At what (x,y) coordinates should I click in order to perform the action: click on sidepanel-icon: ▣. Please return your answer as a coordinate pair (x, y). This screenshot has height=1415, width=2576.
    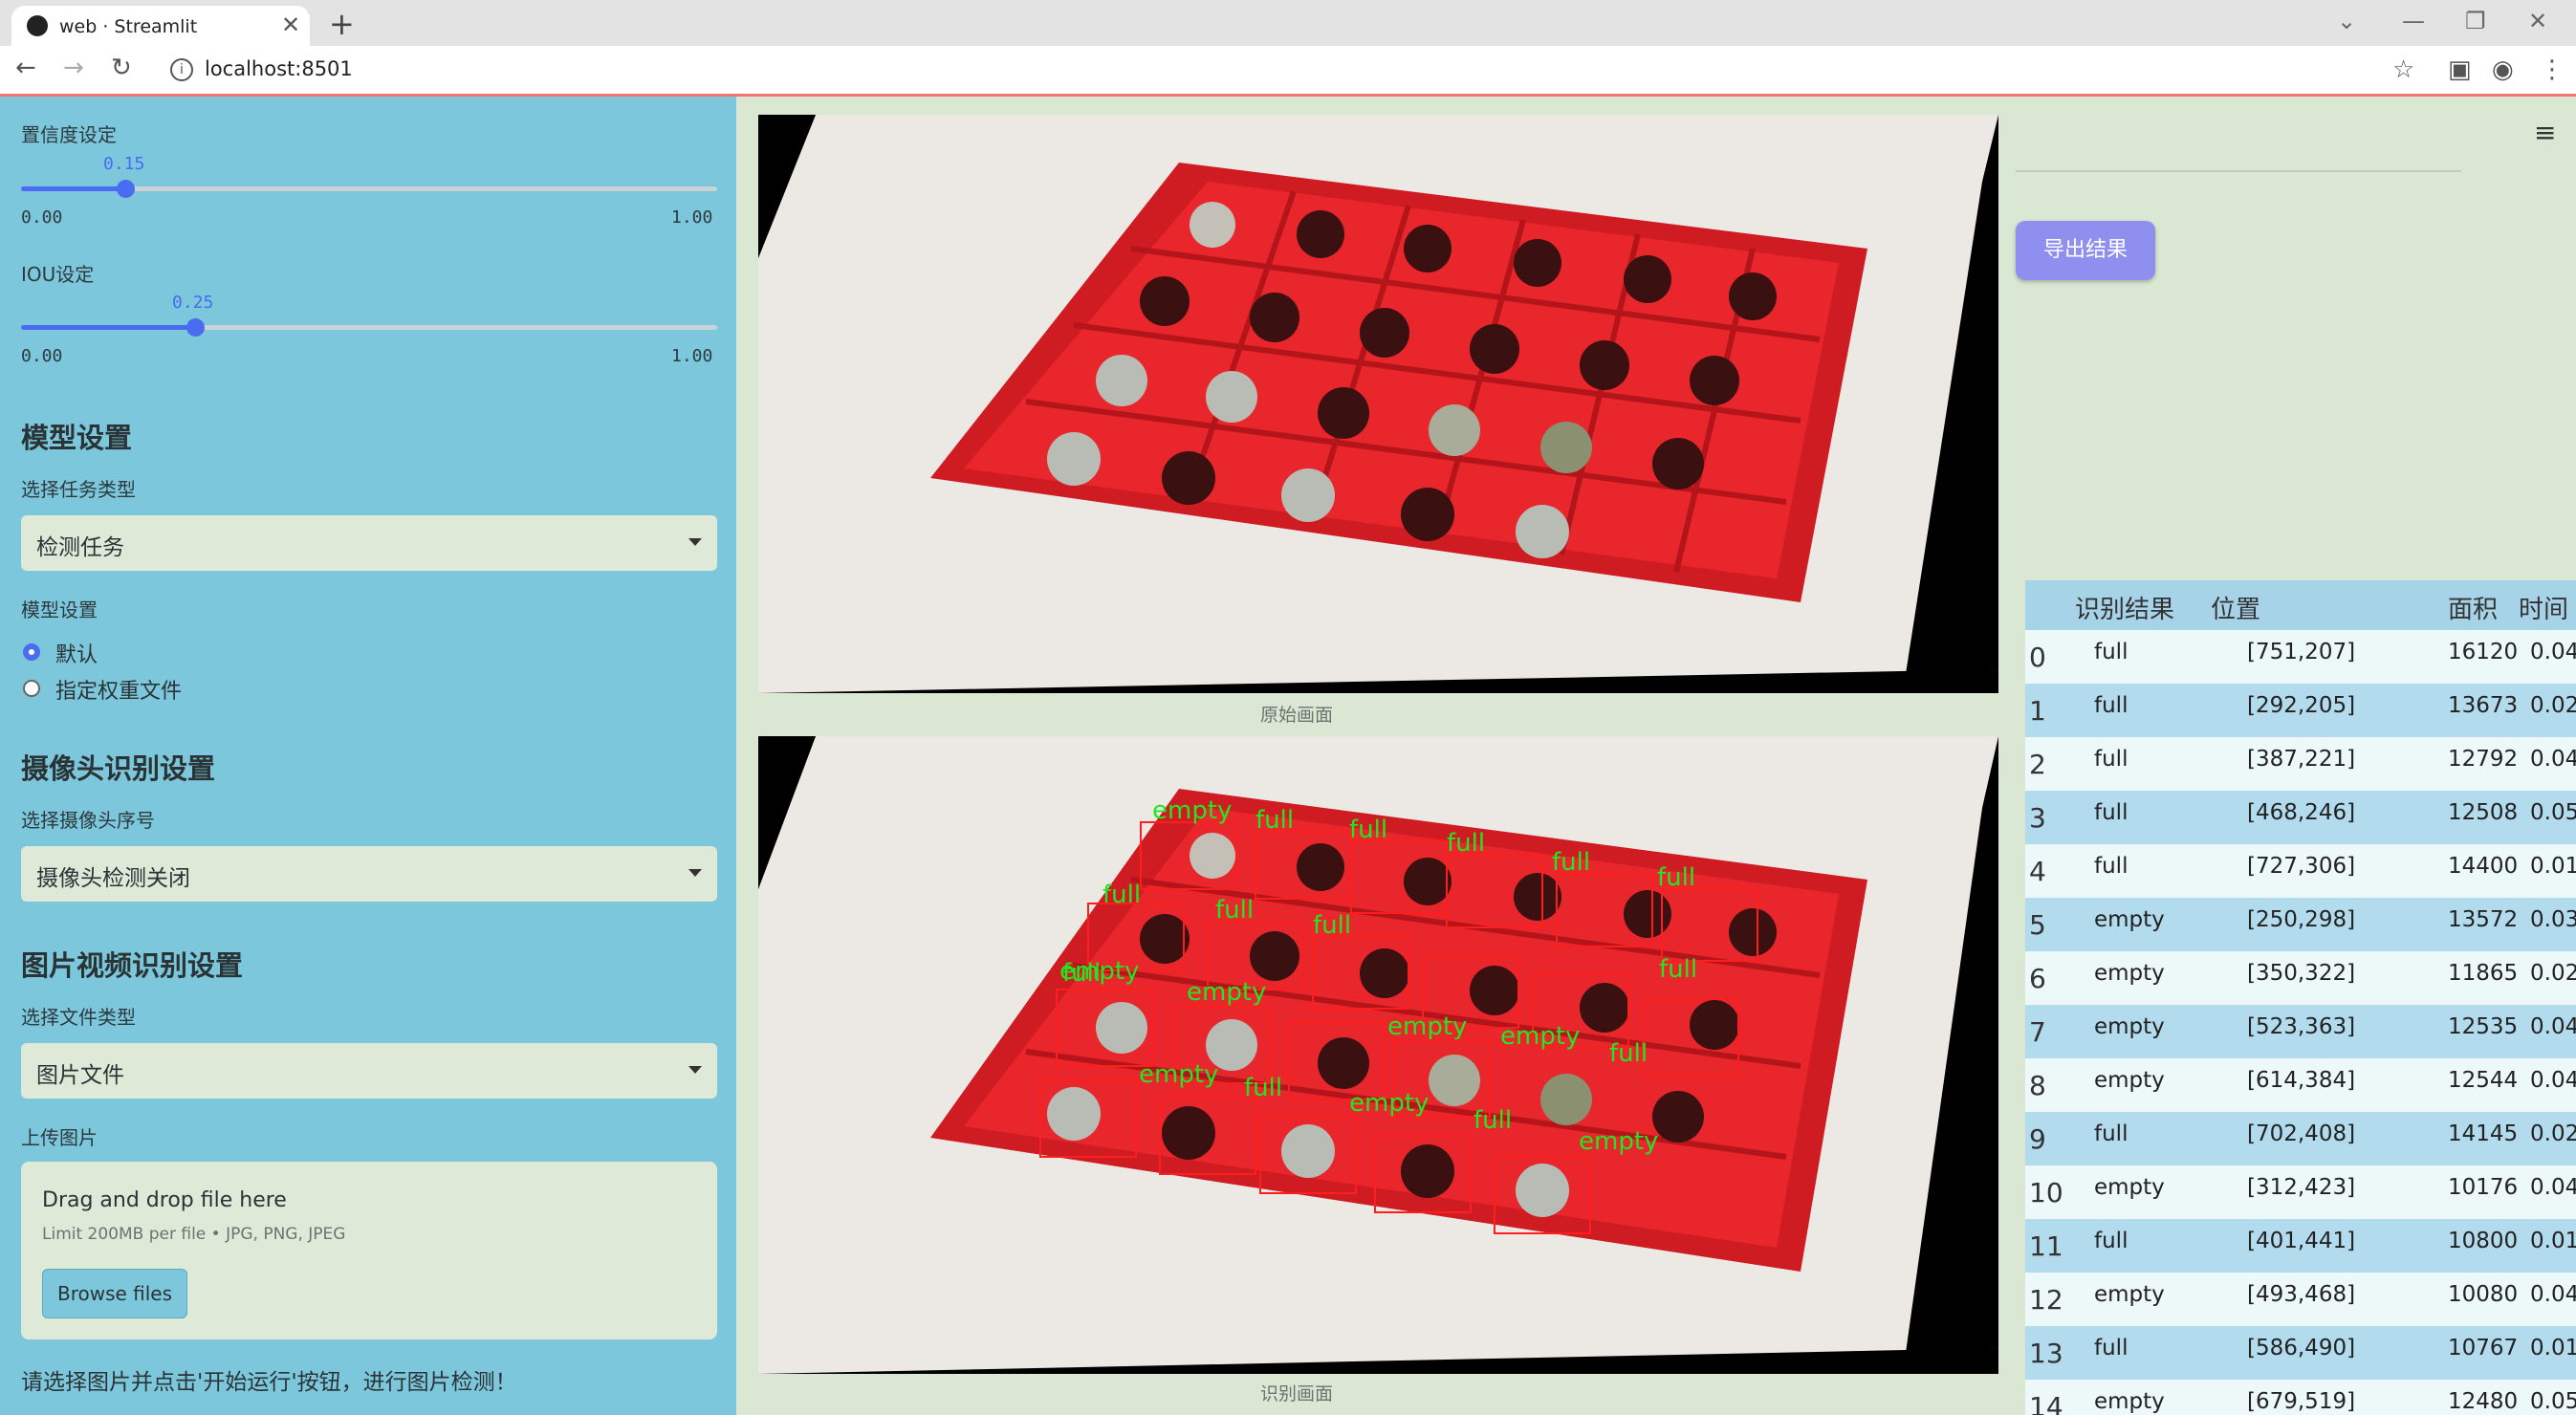
    Looking at the image, I should click on (2460, 69).